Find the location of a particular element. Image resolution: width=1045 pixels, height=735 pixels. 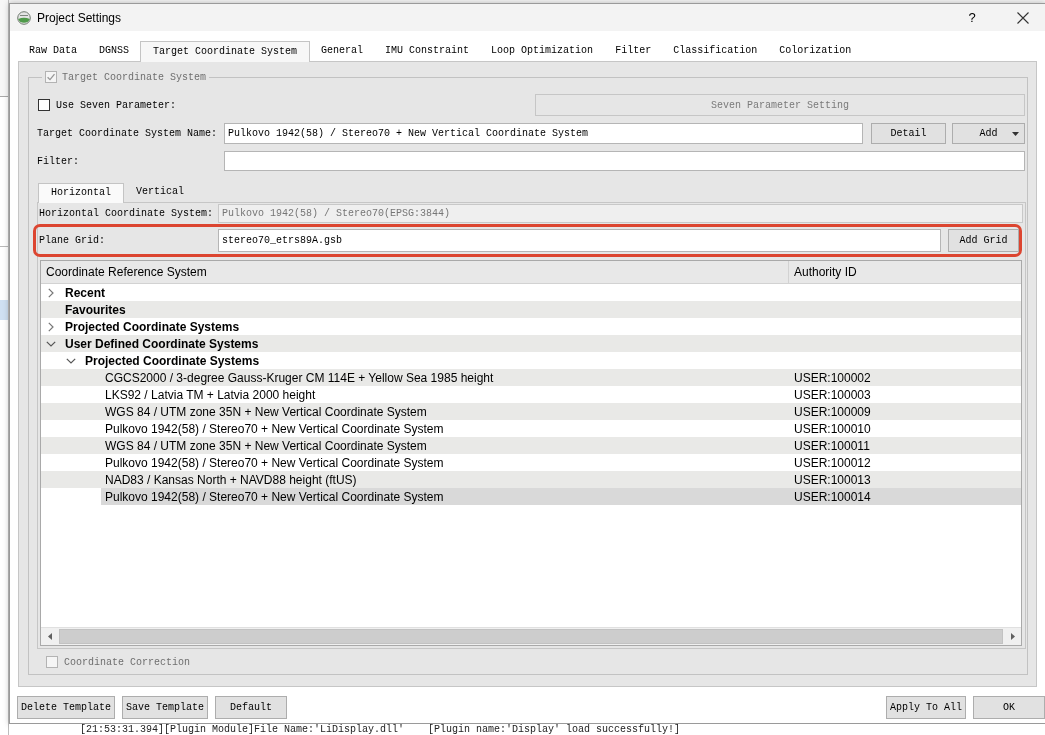

field-label: Horizontal Coordinate System: is located at coordinates (127, 213).